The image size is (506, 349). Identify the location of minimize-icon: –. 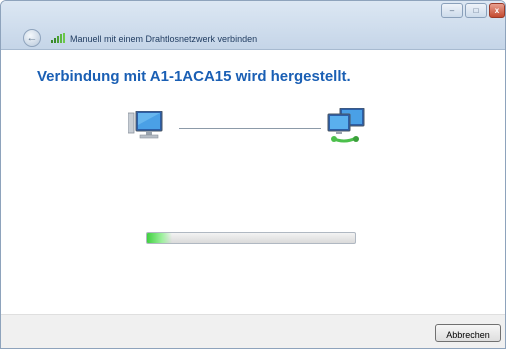
(452, 10).